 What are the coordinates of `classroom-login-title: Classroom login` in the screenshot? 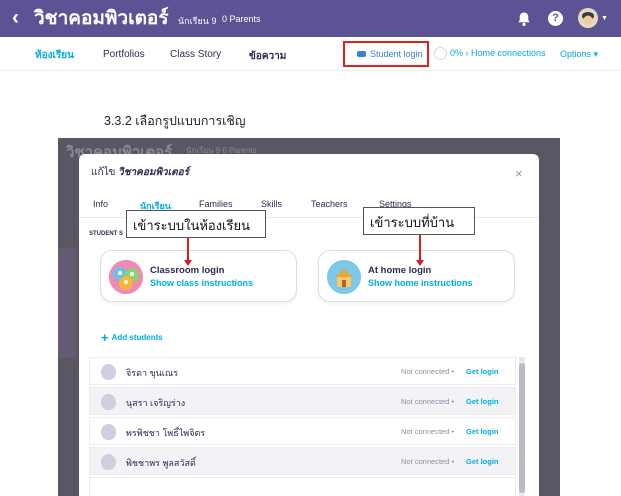 It's located at (187, 270).